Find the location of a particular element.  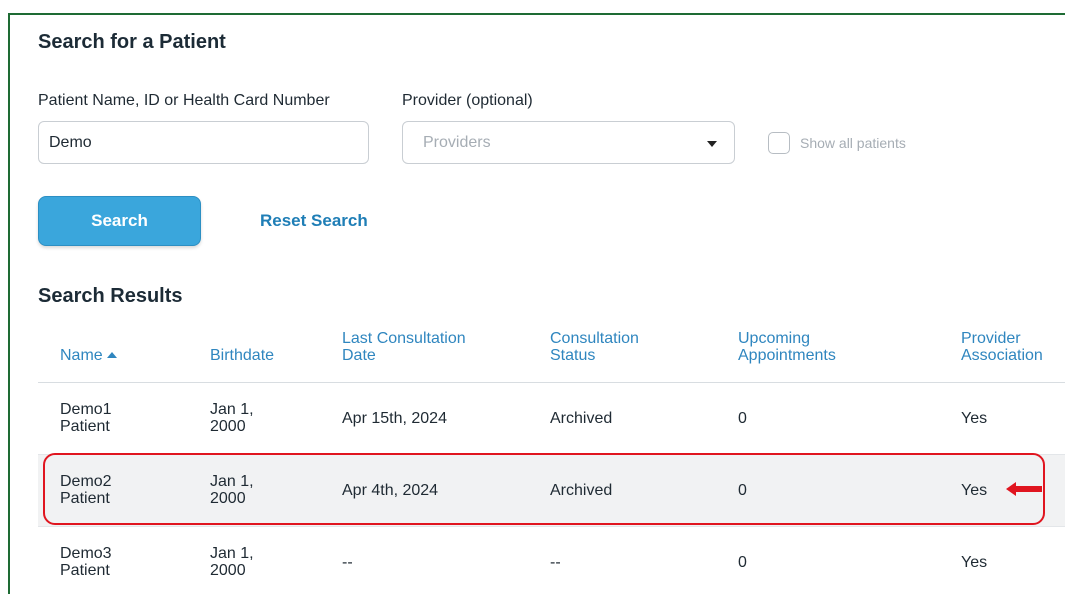

column-header-name-label: Name is located at coordinates (81, 355).